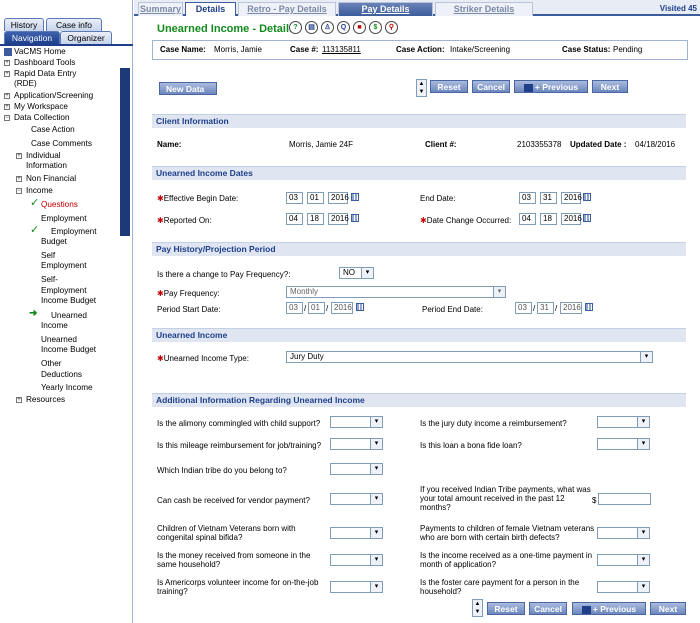 The width and height of the screenshot is (700, 623). Describe the element at coordinates (311, 27) in the screenshot. I see `notes-icon: ▤` at that location.